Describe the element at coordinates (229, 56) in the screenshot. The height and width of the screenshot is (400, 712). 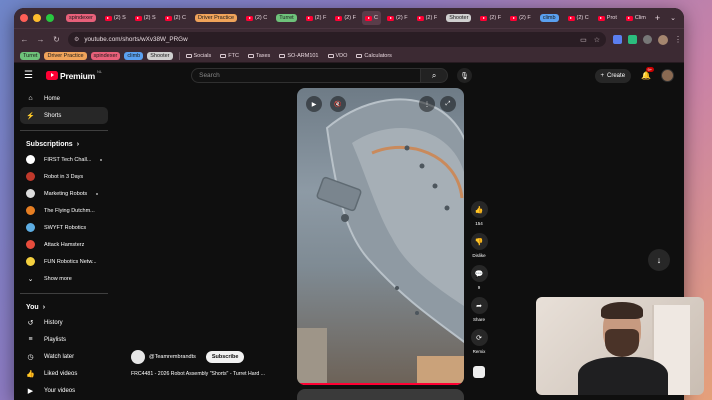
I see `bookmark-folder: FTC` at that location.